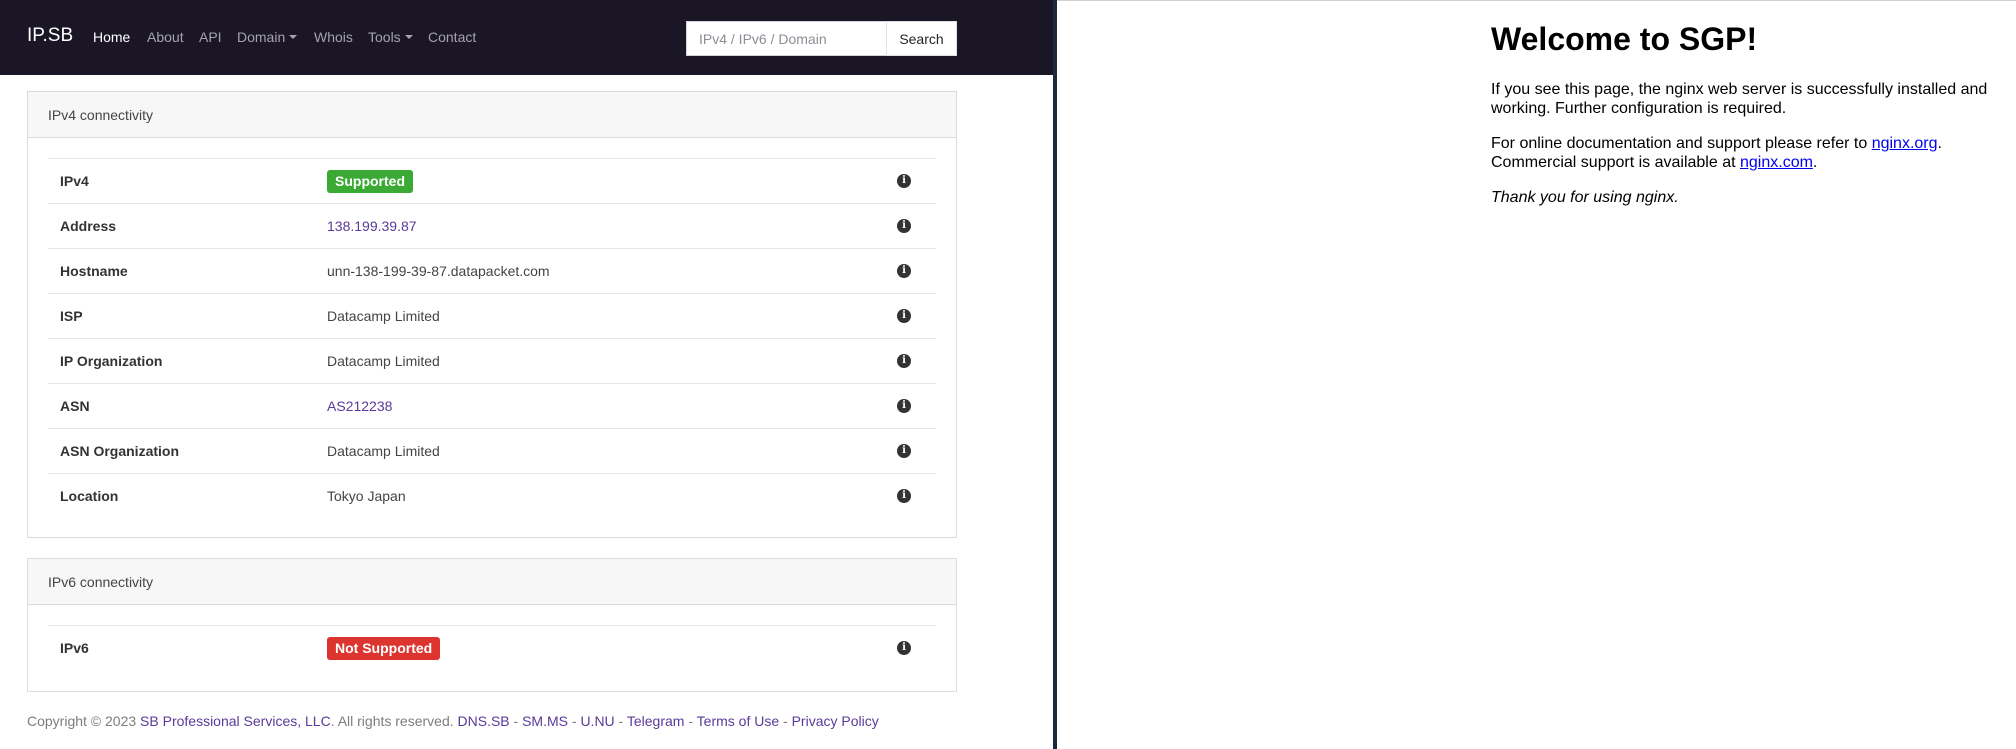 Image resolution: width=2016 pixels, height=749 pixels. I want to click on table-row: IPv6 Not Supported i, so click(492, 647).